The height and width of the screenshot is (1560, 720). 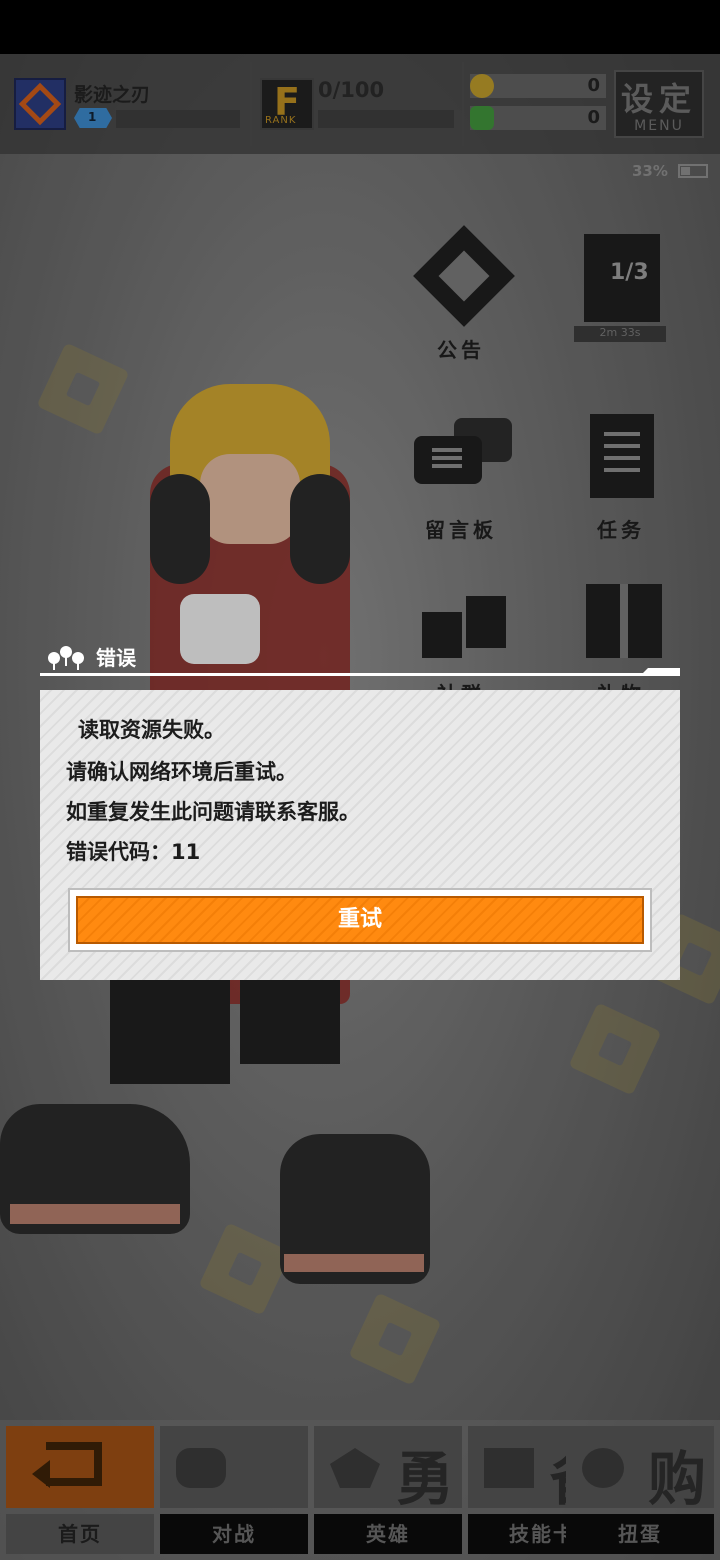 What do you see at coordinates (360, 27) in the screenshot?
I see `system-status-bar` at bounding box center [360, 27].